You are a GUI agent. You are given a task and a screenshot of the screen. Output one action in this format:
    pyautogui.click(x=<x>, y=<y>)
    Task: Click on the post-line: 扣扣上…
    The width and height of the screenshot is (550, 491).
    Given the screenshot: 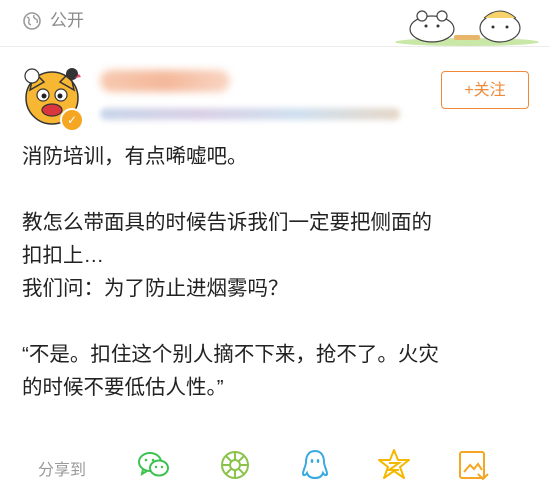 What is the action you would take?
    pyautogui.click(x=63, y=255)
    